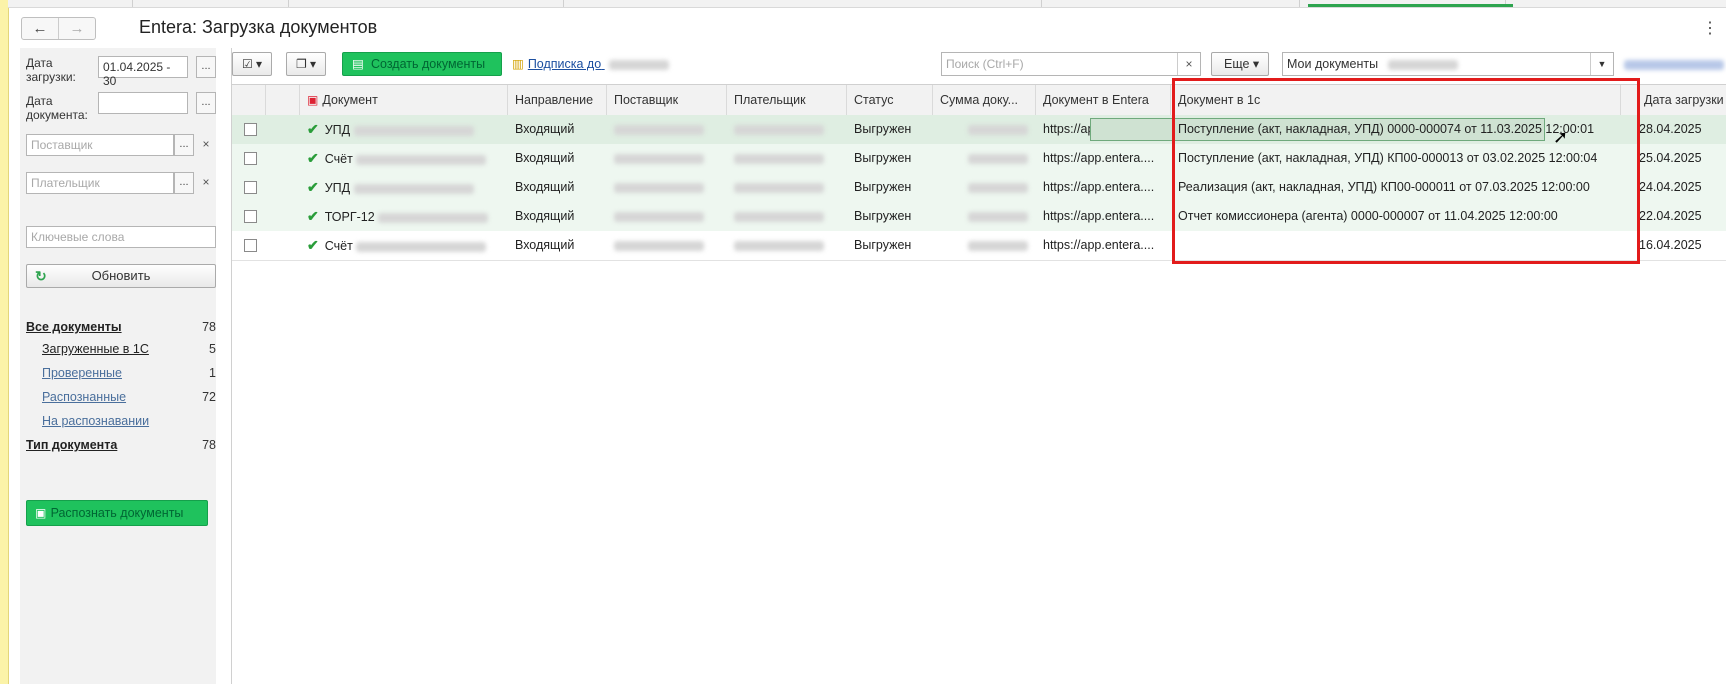 Image resolution: width=1726 pixels, height=684 pixels. I want to click on pdf-icon: ▣, so click(313, 100).